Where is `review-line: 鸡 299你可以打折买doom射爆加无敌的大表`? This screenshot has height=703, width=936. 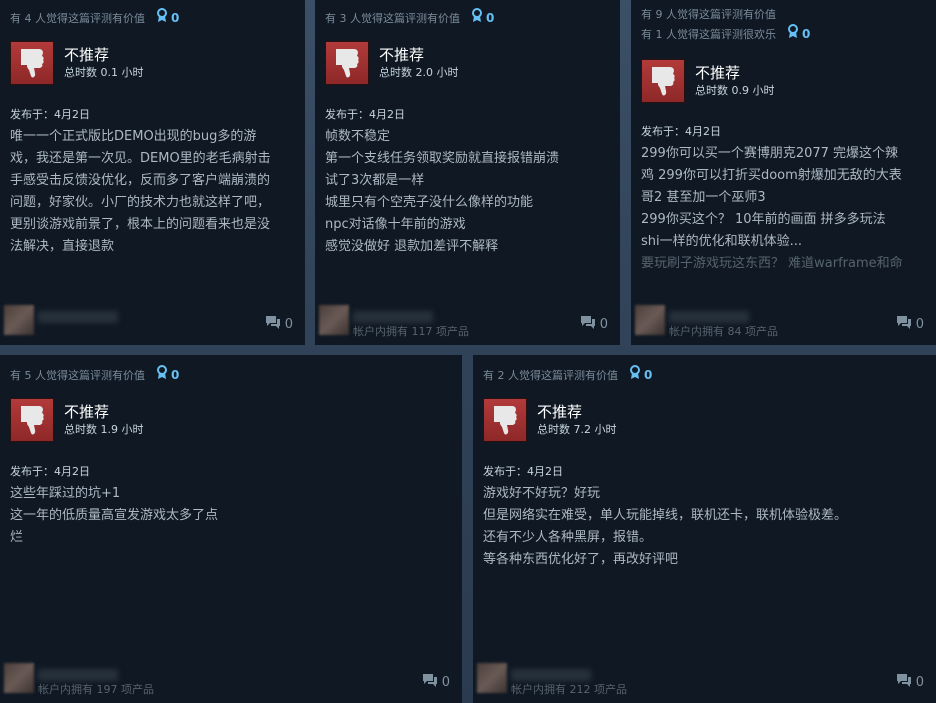 review-line: 鸡 299你可以打折买doom射爆加无敌的大表 is located at coordinates (771, 175).